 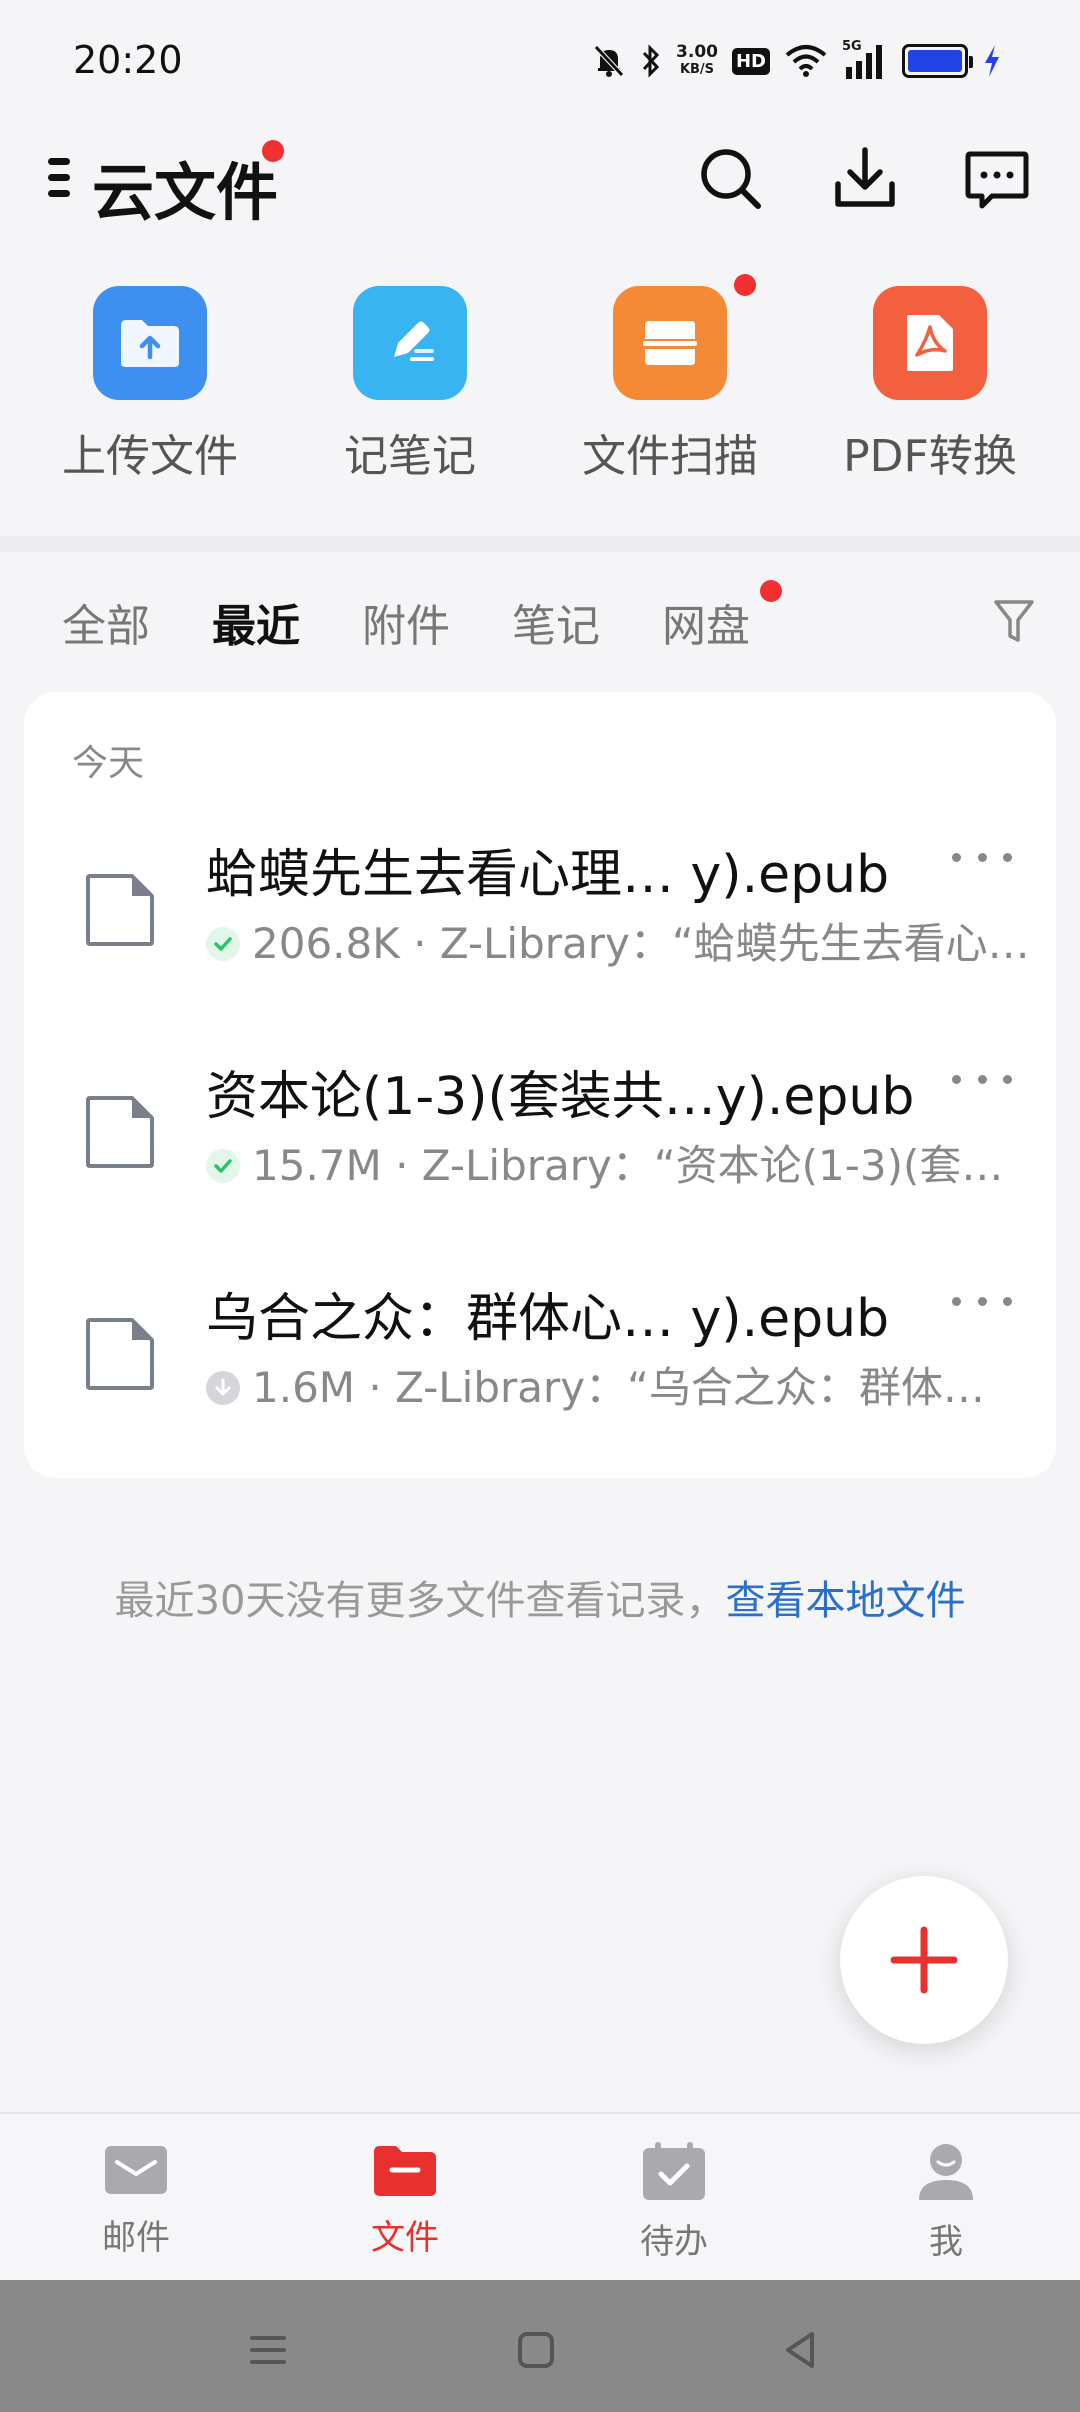 What do you see at coordinates (540, 62) in the screenshot?
I see `status-bar: 20:20 3.00 KB/S HD 5G` at bounding box center [540, 62].